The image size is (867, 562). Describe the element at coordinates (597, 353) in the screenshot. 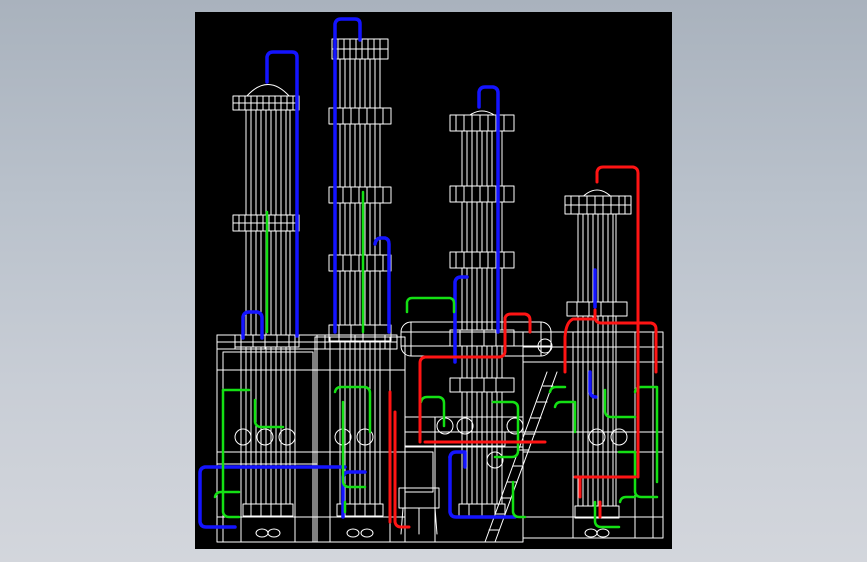

I see `column-4-shell` at that location.